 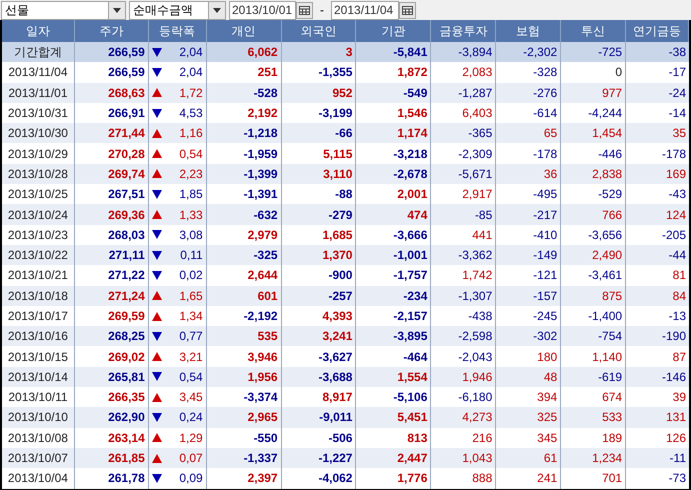 I want to click on change-value: 1,85, so click(x=191, y=195).